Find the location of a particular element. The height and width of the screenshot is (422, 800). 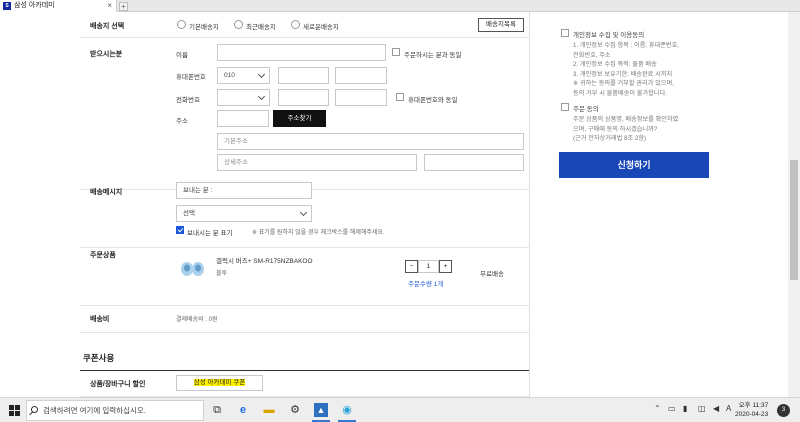

taskbar-search-input: 검색하려면 여기에 입력하십시오. is located at coordinates (115, 410).